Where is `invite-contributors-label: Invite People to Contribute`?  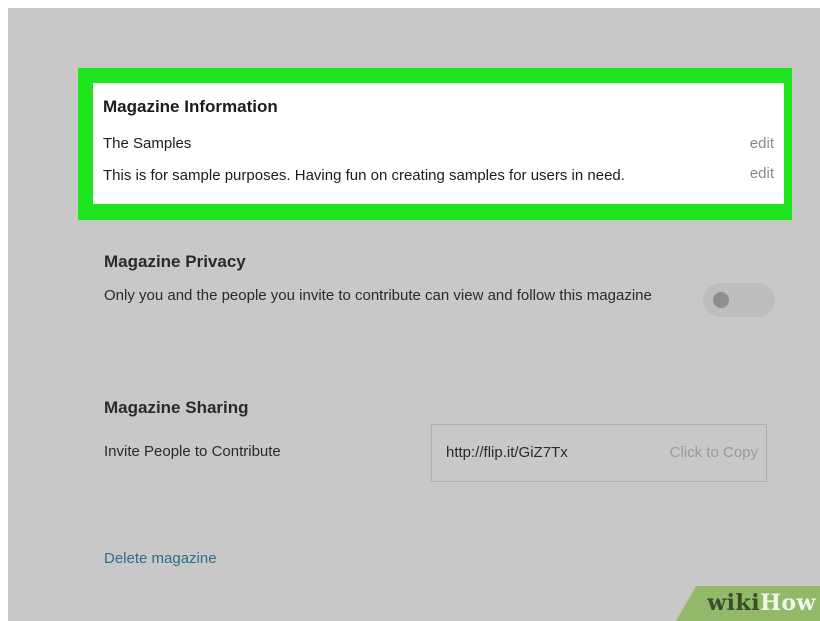
invite-contributors-label: Invite People to Contribute is located at coordinates (192, 451).